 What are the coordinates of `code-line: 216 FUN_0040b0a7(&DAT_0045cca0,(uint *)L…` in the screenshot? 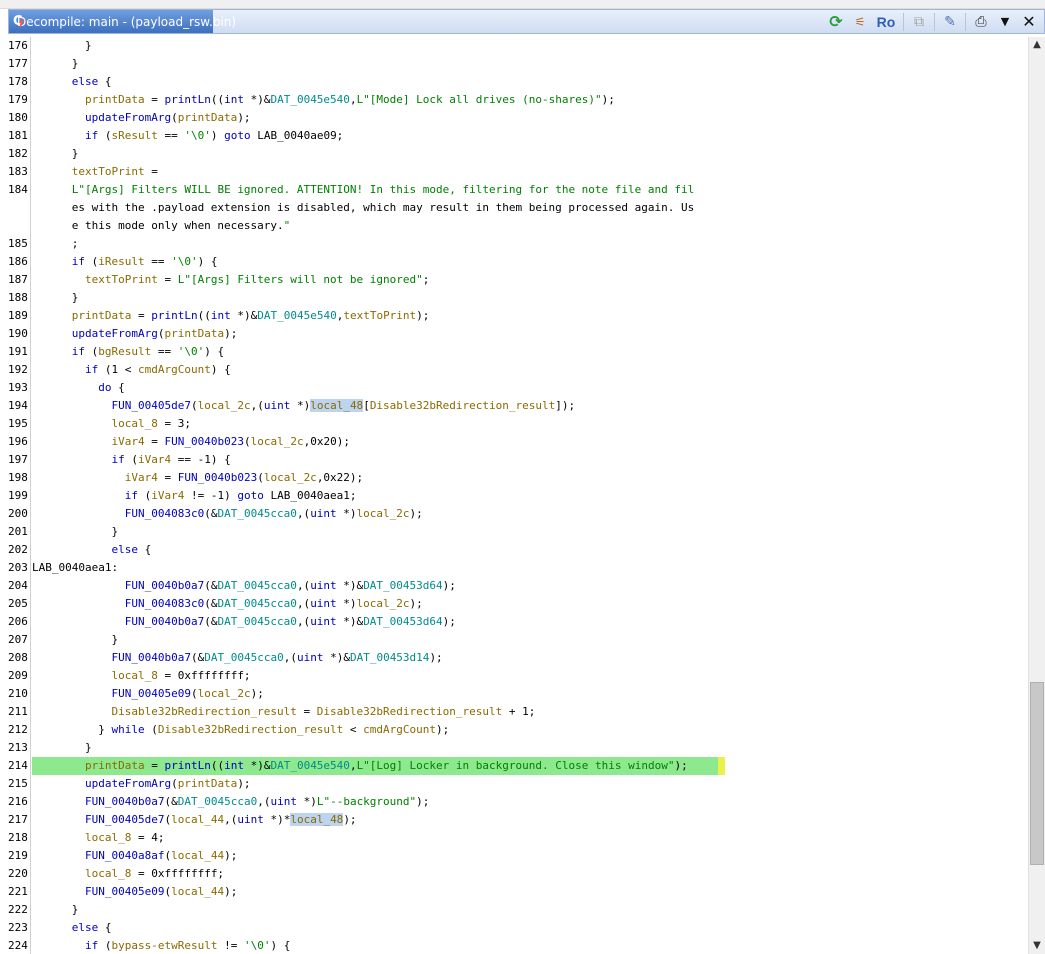 It's located at (514, 802).